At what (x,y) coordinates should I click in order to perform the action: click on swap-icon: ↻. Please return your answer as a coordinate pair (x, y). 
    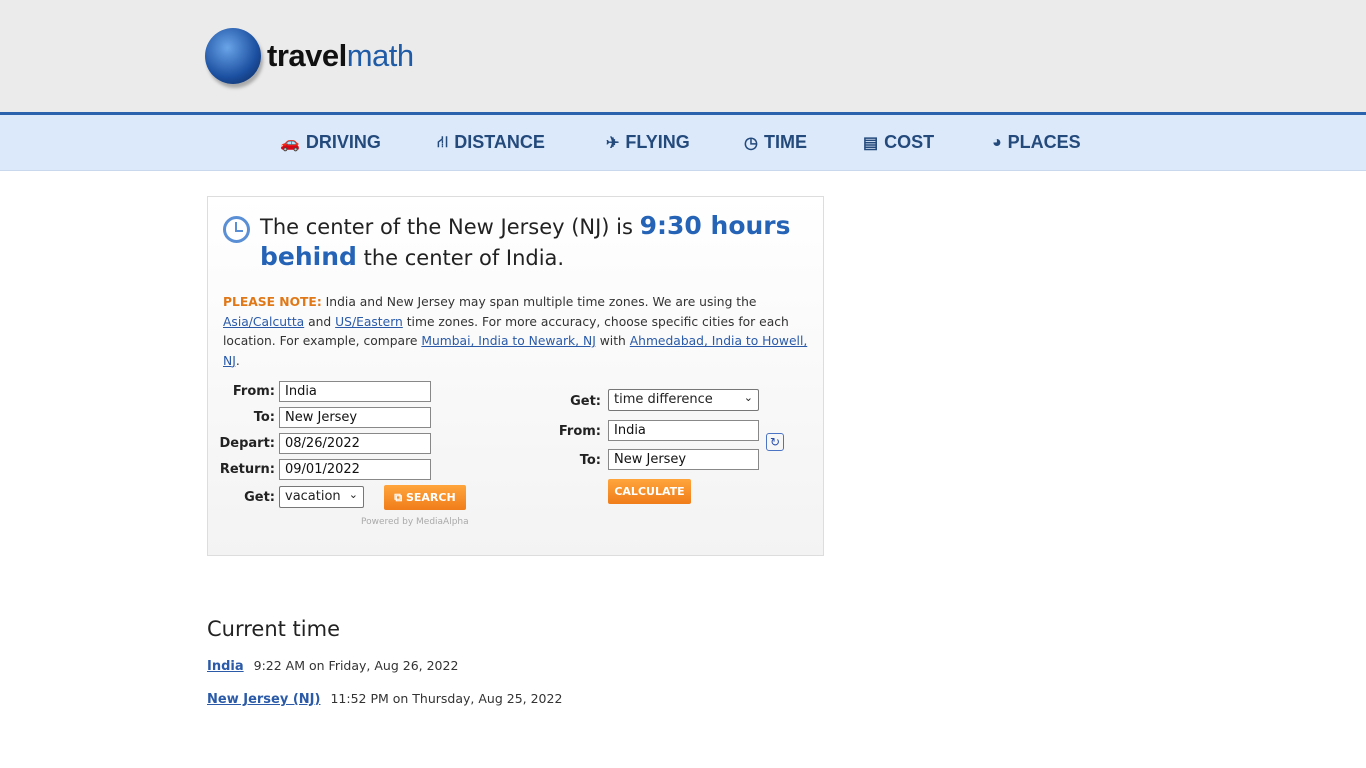
    Looking at the image, I should click on (775, 442).